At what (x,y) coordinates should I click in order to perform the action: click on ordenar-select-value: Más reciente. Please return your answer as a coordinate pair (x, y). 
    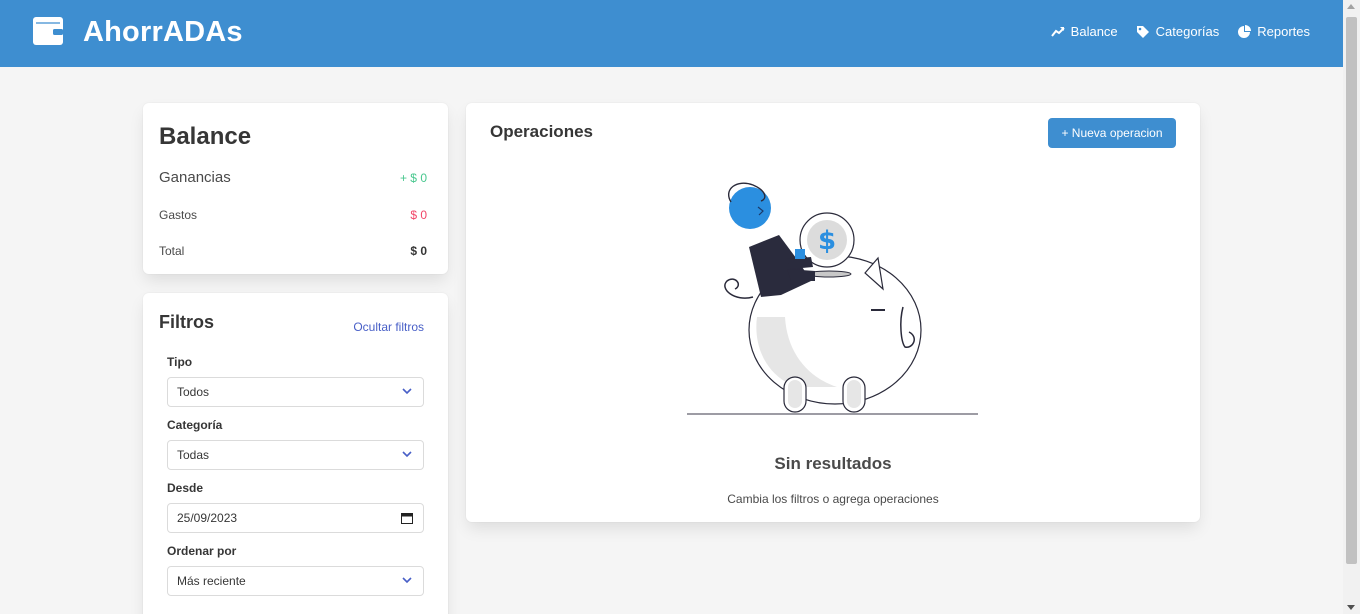
    Looking at the image, I should click on (211, 581).